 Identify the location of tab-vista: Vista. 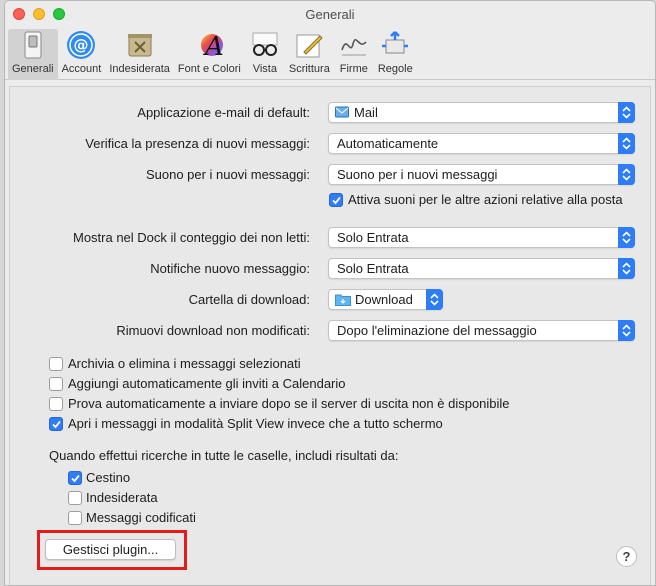
(265, 54).